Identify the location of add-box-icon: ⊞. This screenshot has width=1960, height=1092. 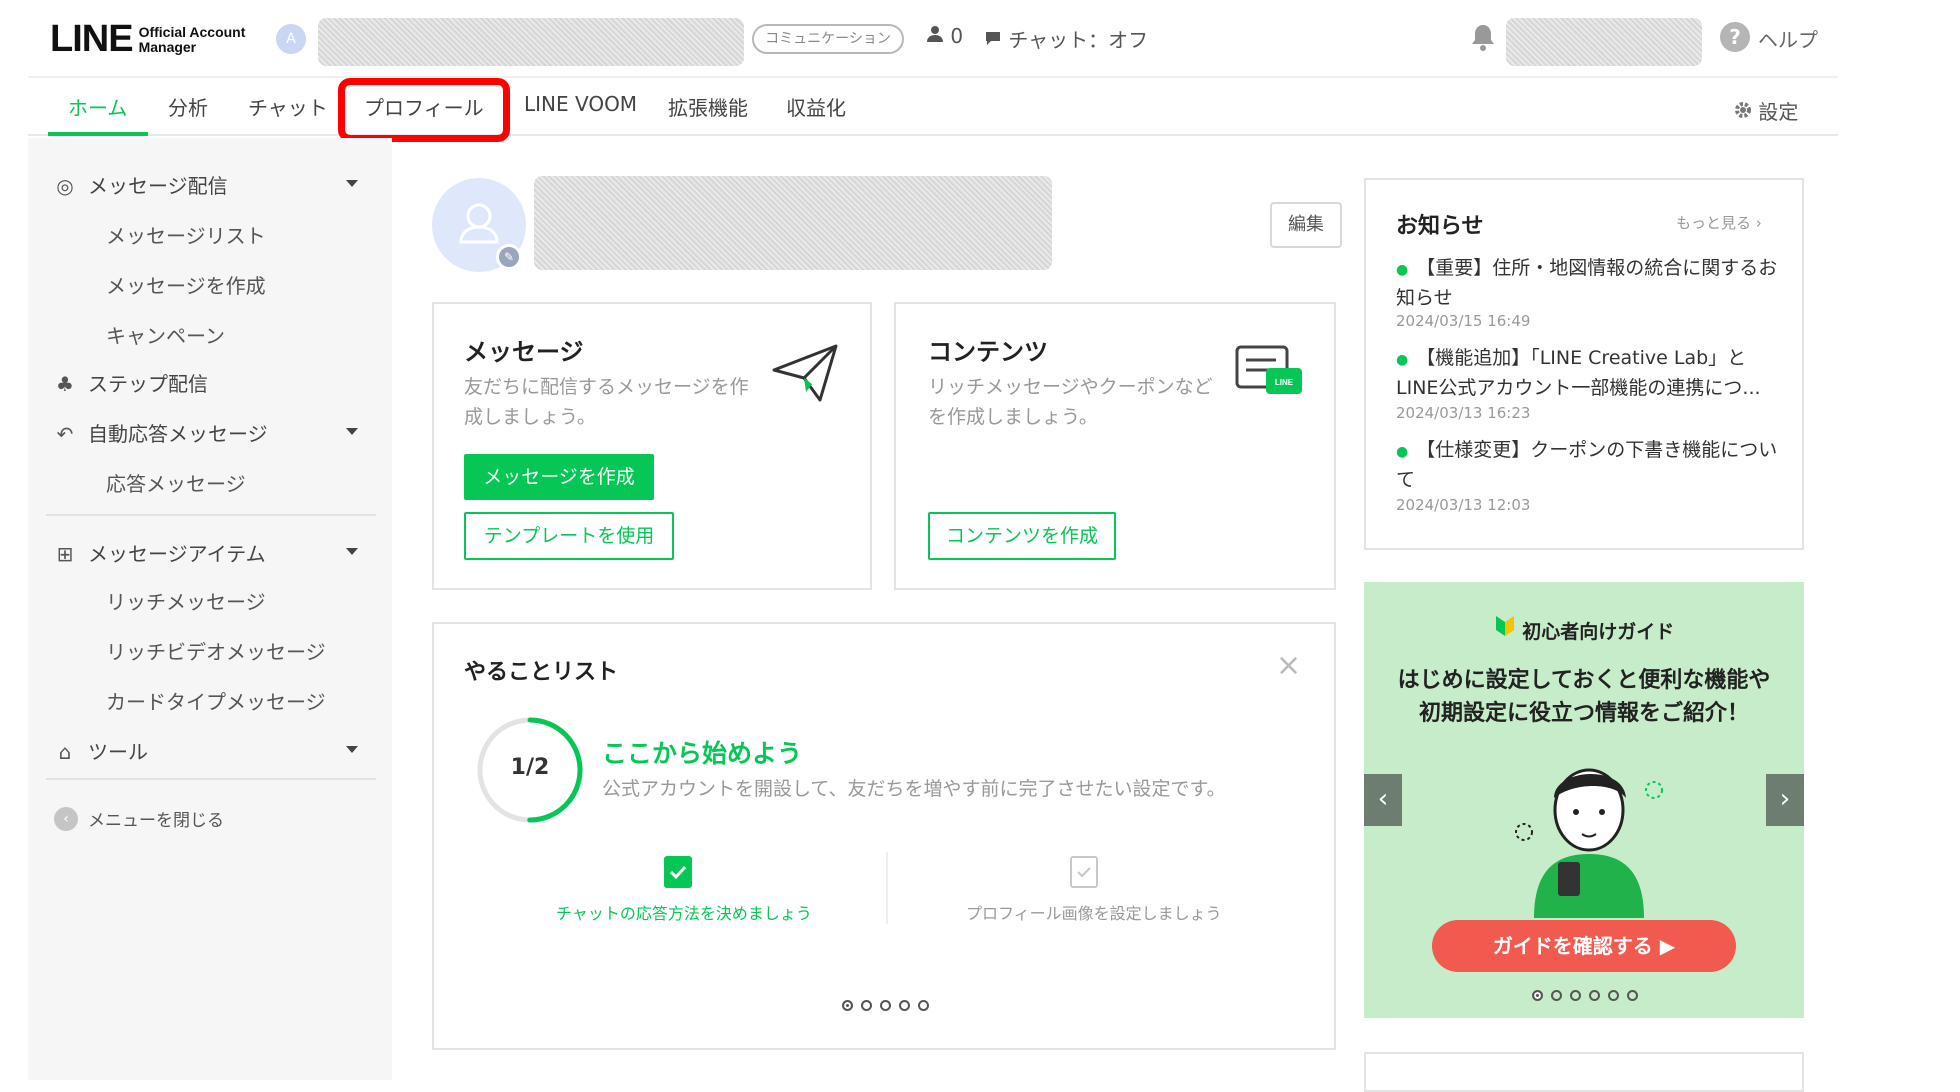
(65, 554).